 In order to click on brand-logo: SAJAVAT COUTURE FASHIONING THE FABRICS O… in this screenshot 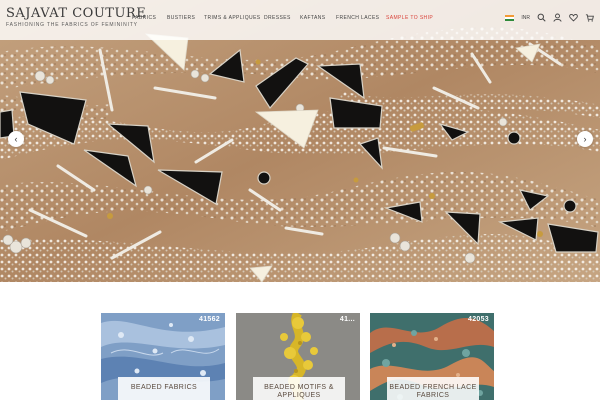, I will do `click(76, 18)`.